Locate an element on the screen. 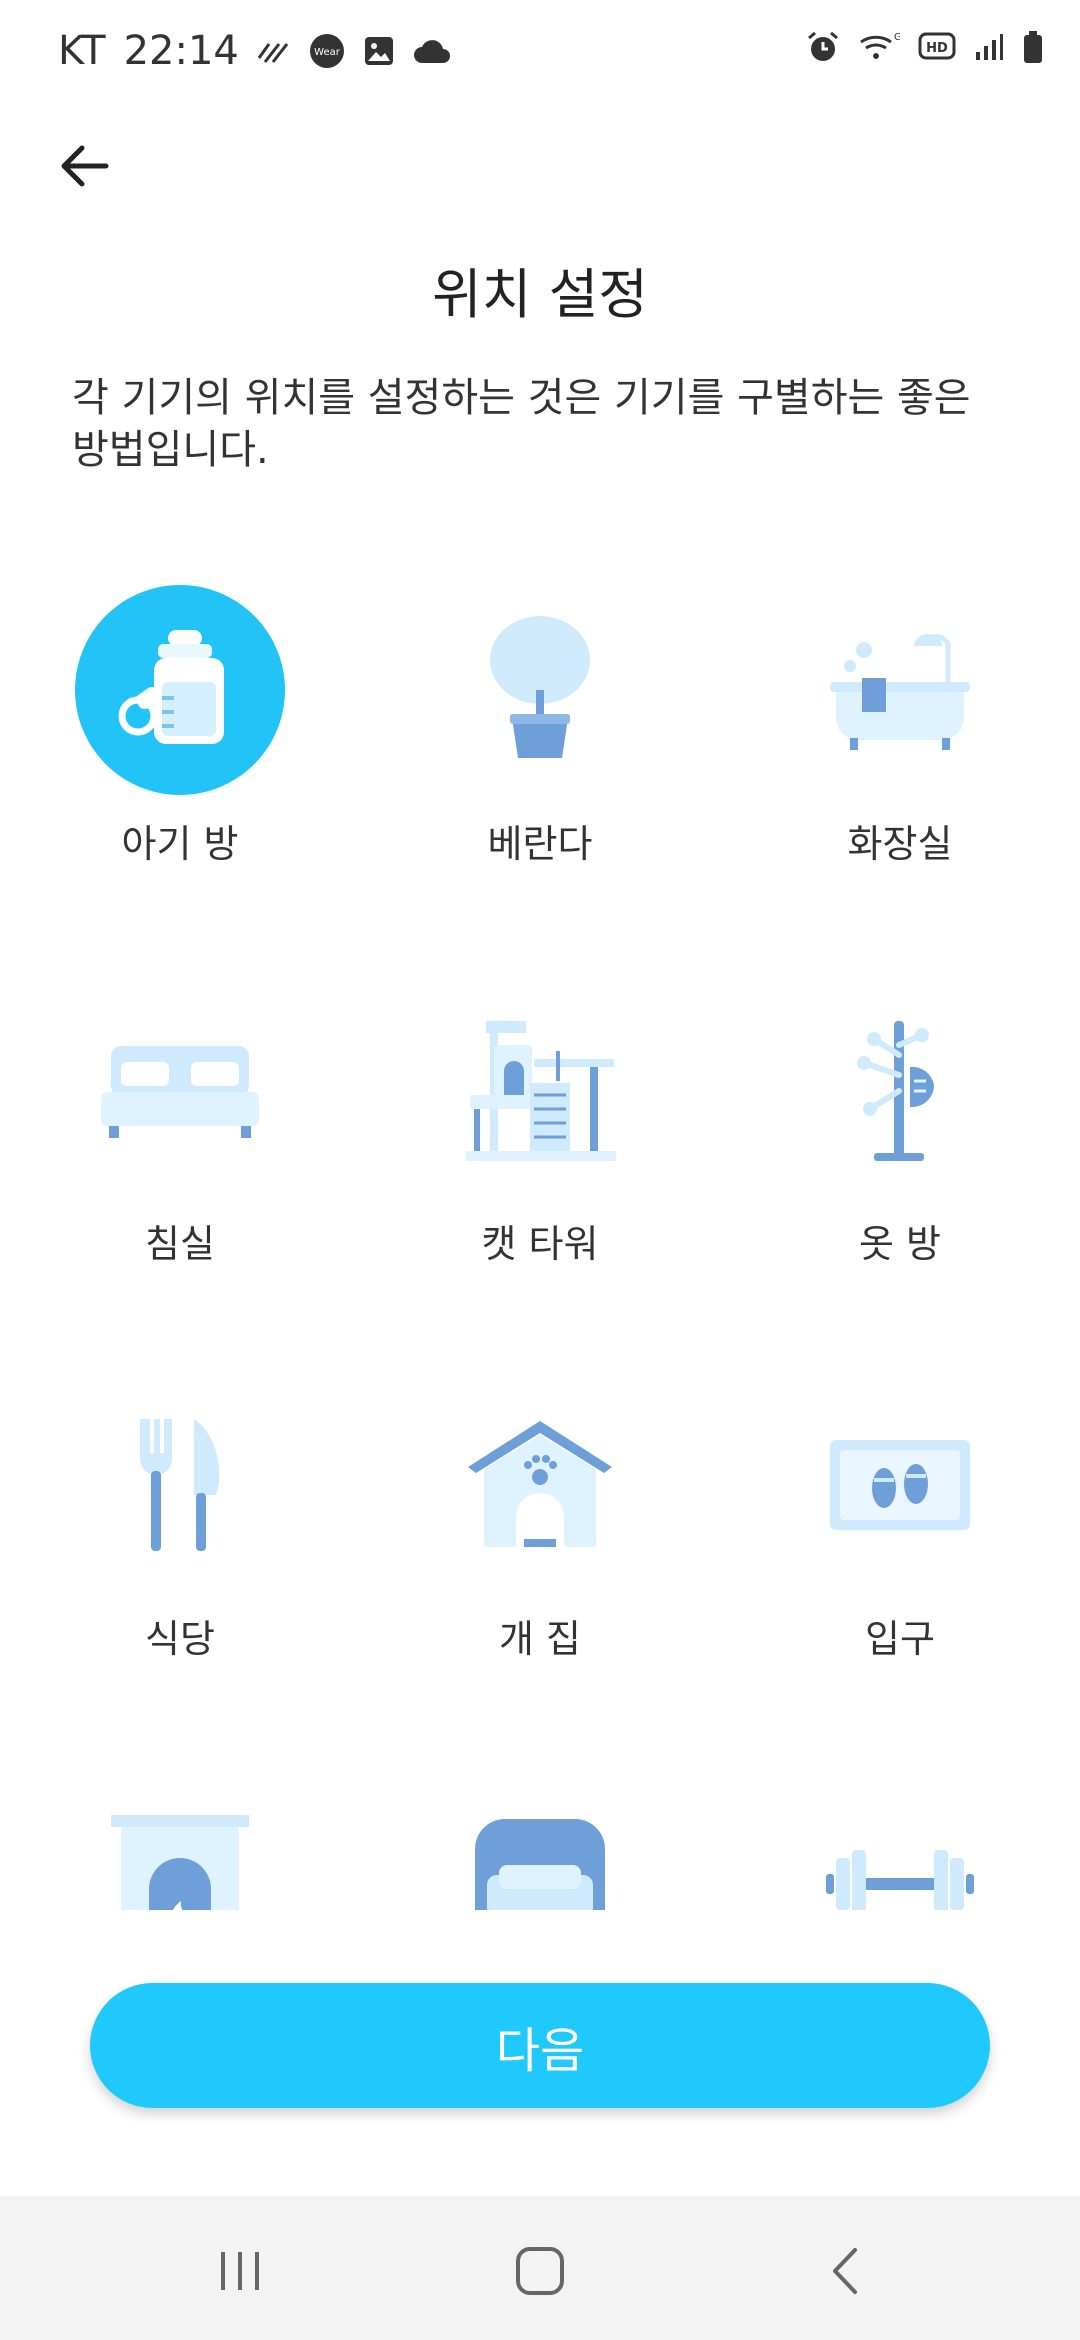  home-button is located at coordinates (540, 2271).